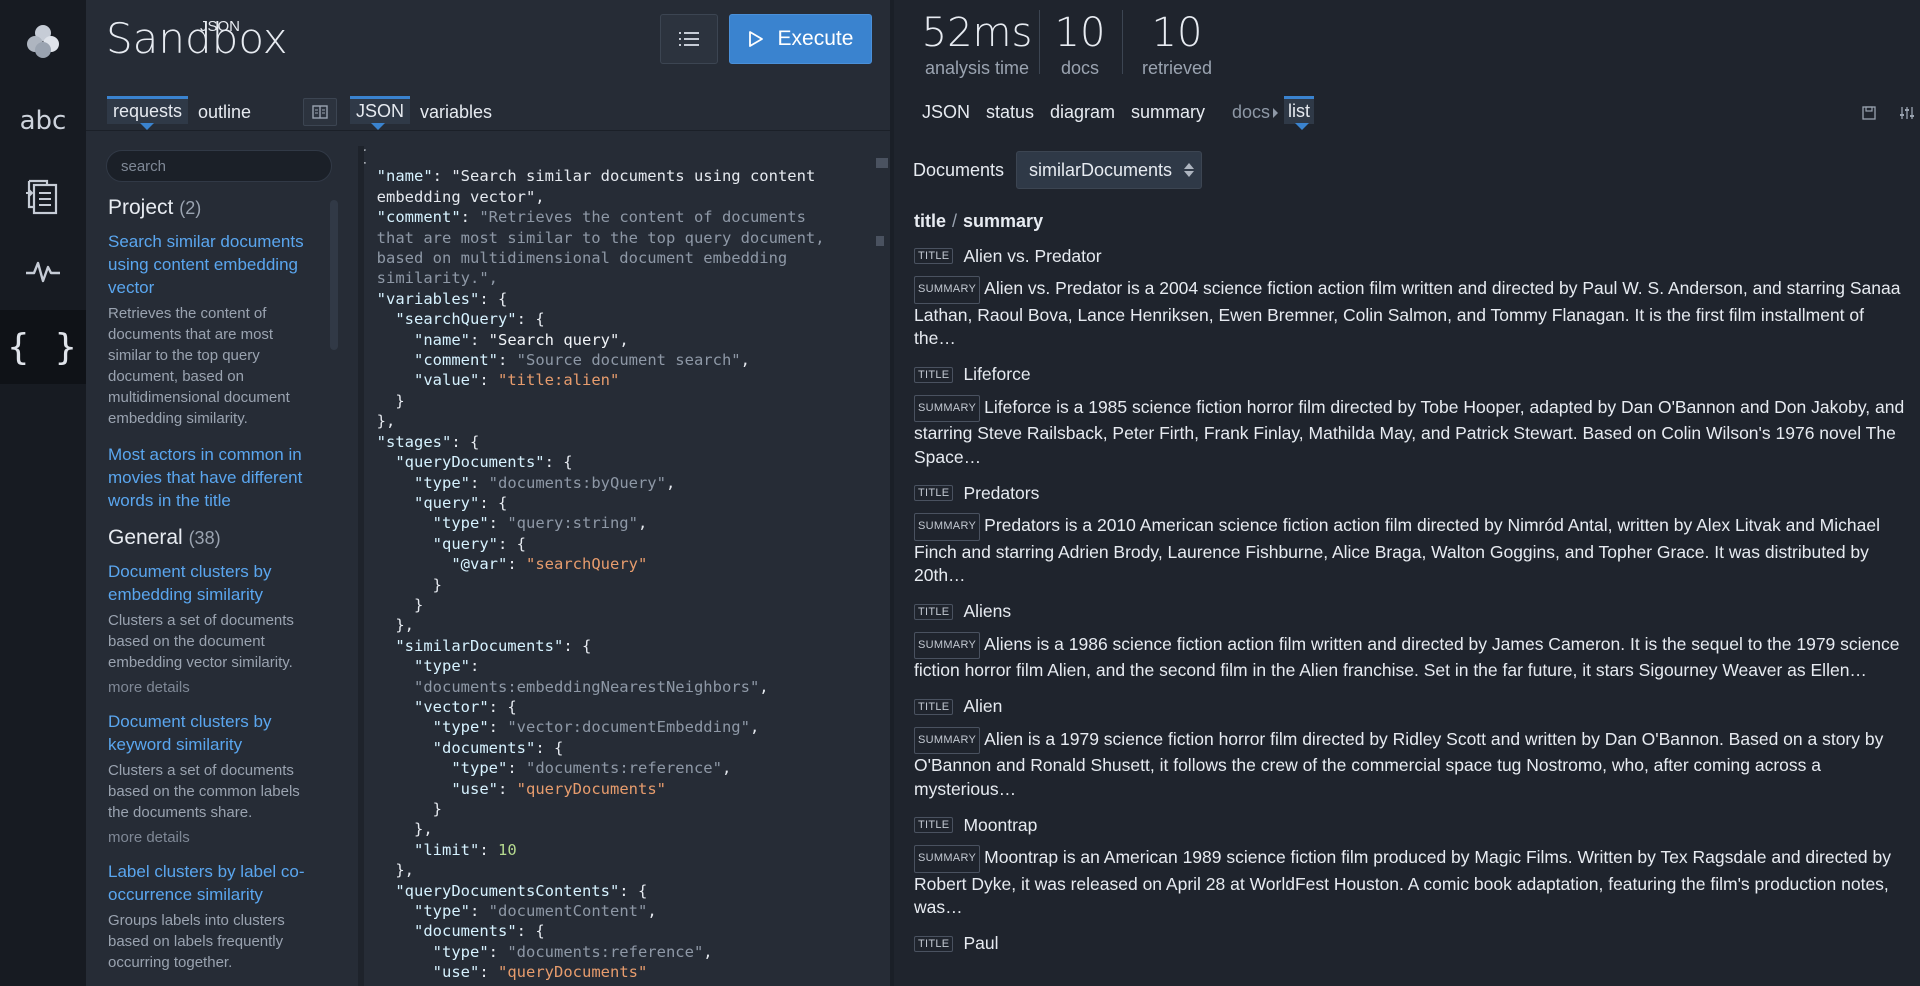  Describe the element at coordinates (334, 275) in the screenshot. I see `requests-scrollbar` at that location.